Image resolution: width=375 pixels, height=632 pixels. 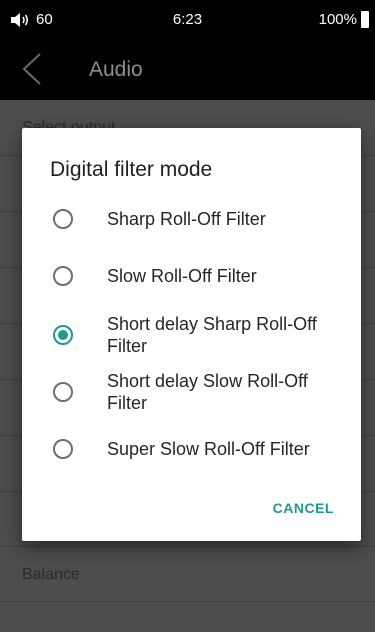 I want to click on option-super-slow: Super Slow Roll-Off Filter, so click(x=191, y=449).